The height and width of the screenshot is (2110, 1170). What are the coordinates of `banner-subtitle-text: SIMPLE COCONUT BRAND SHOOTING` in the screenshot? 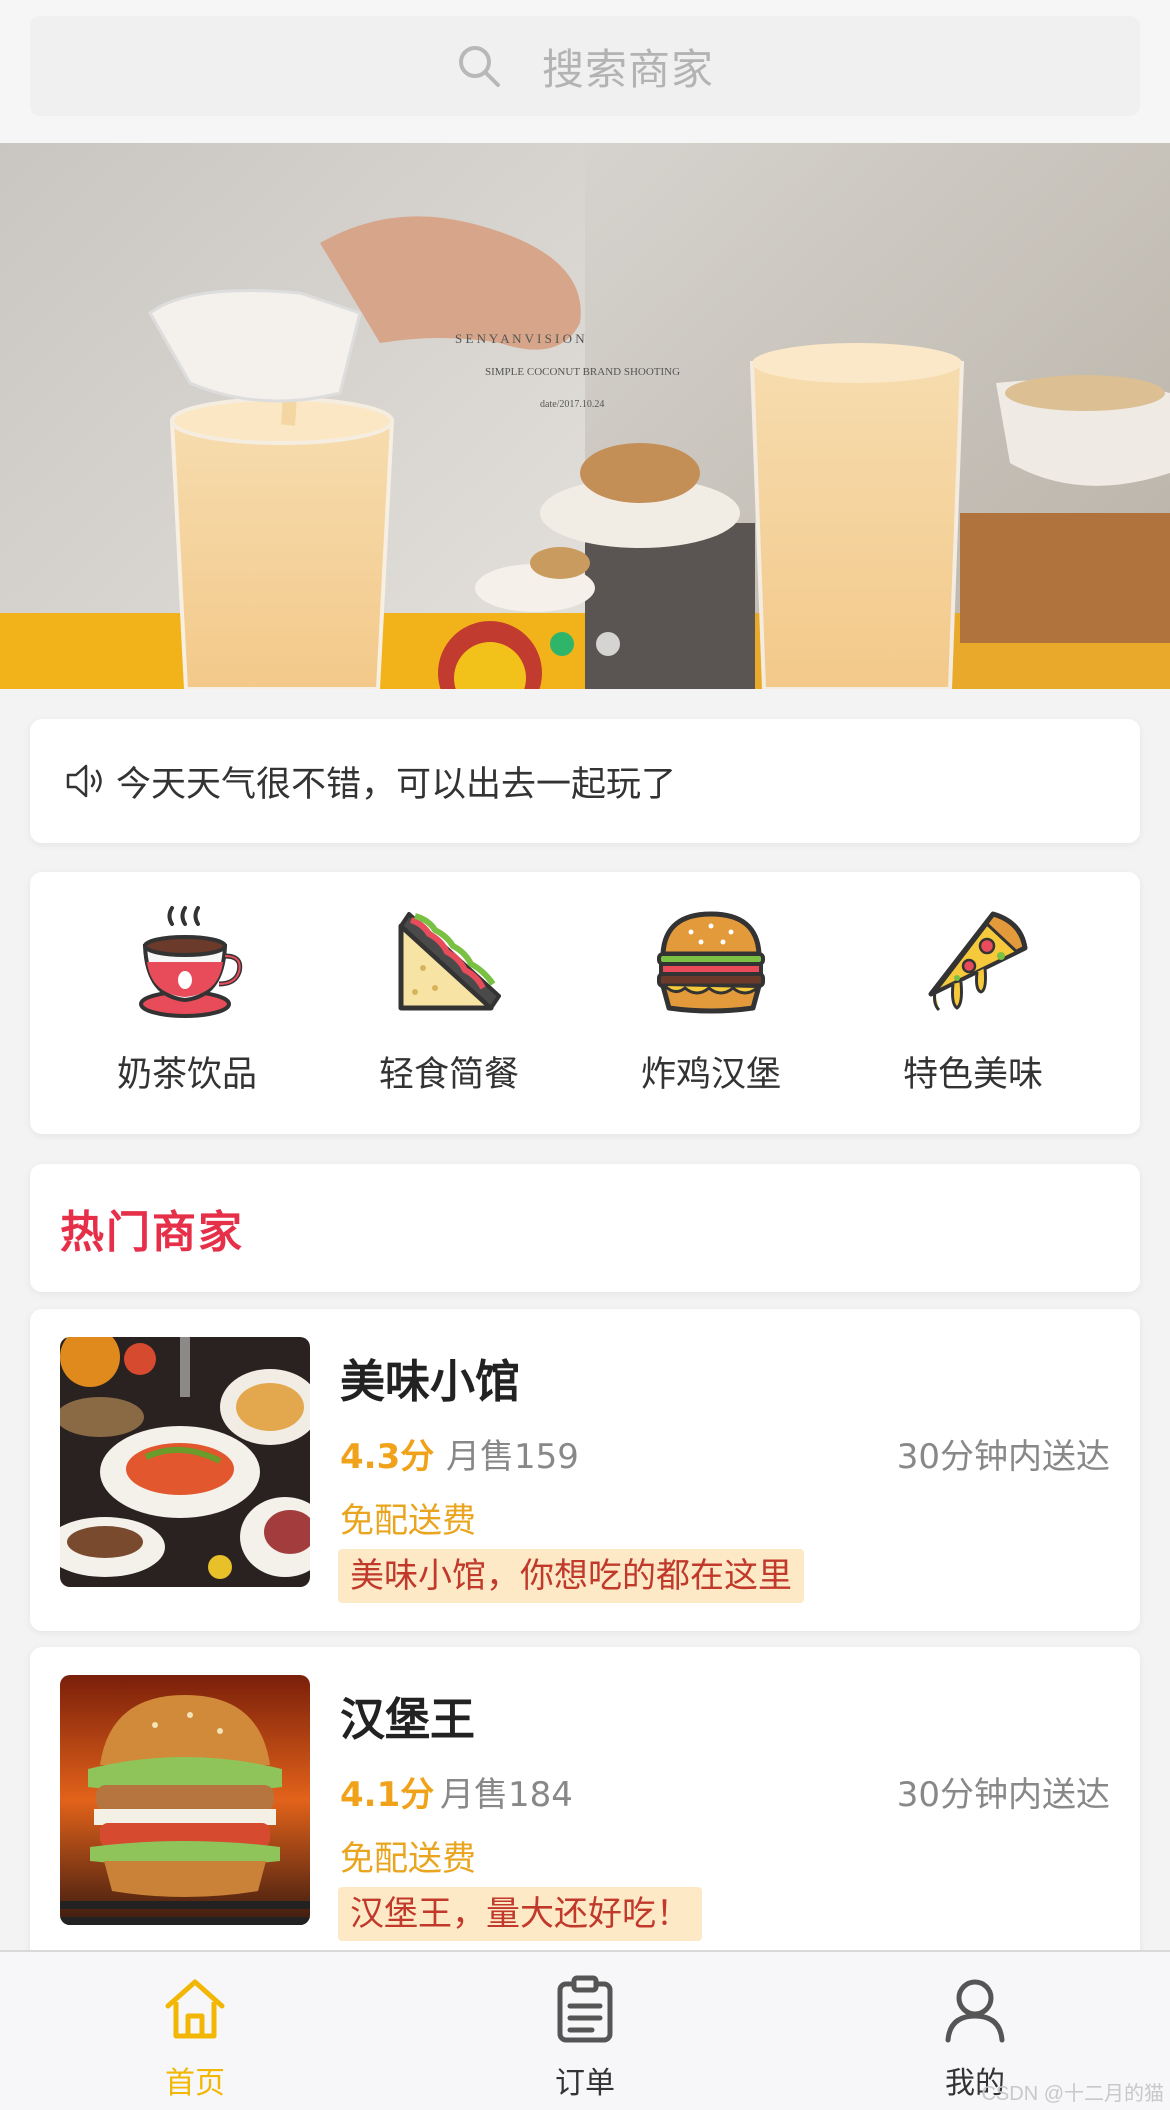 It's located at (582, 372).